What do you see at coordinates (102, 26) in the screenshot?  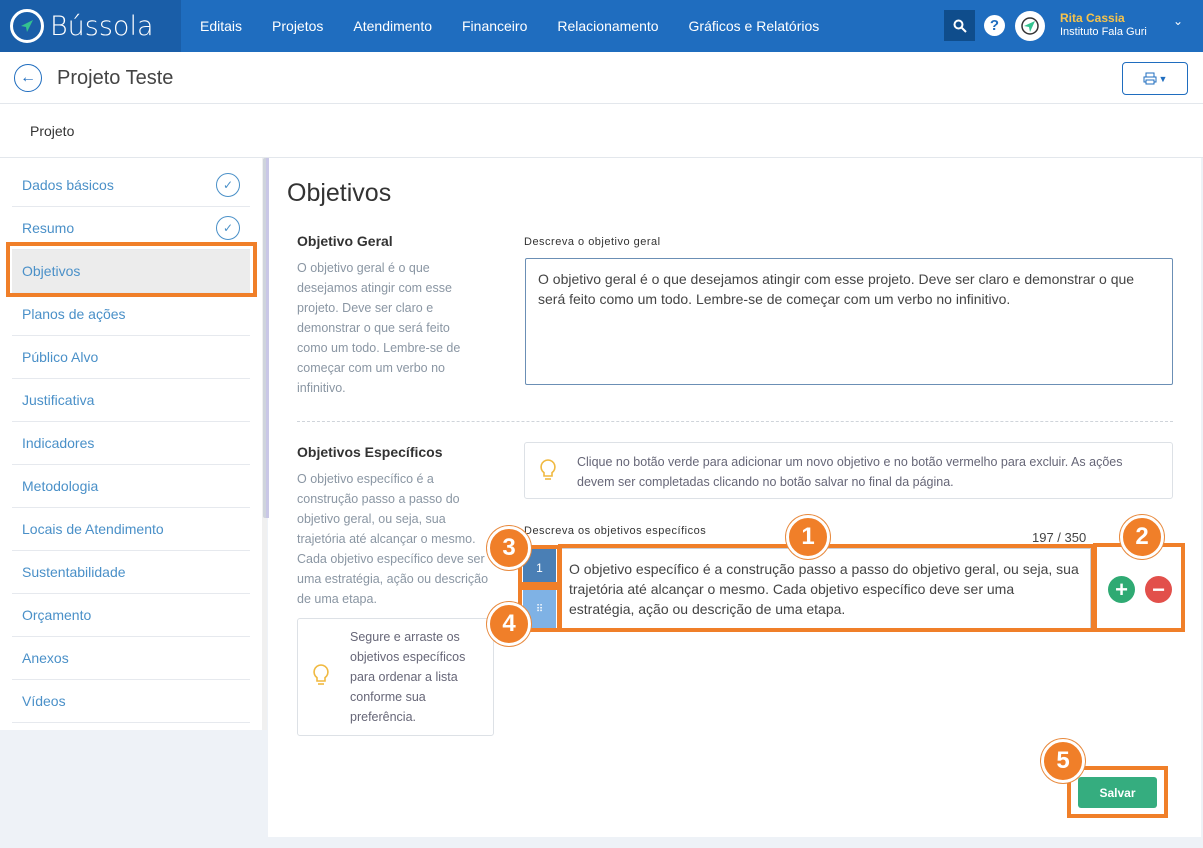 I see `brand-name: Bússola` at bounding box center [102, 26].